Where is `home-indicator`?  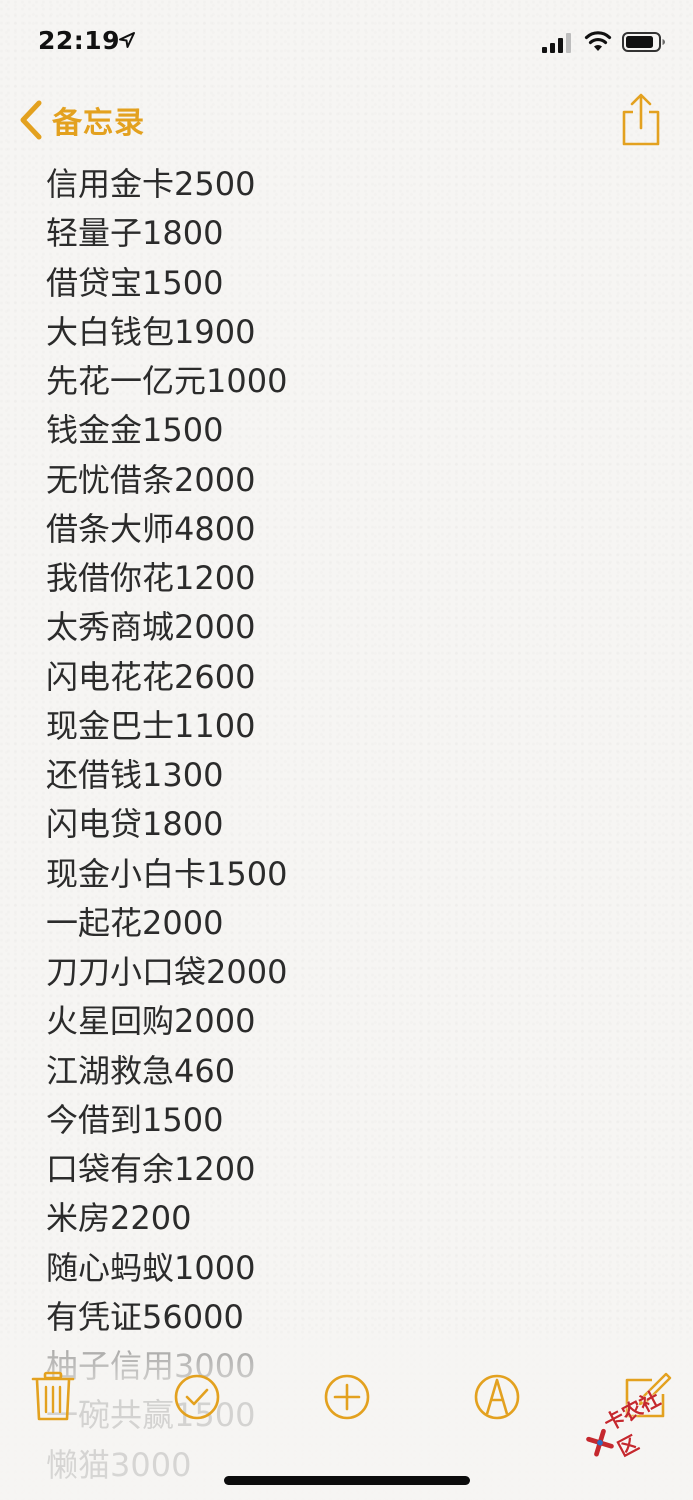 home-indicator is located at coordinates (347, 1480).